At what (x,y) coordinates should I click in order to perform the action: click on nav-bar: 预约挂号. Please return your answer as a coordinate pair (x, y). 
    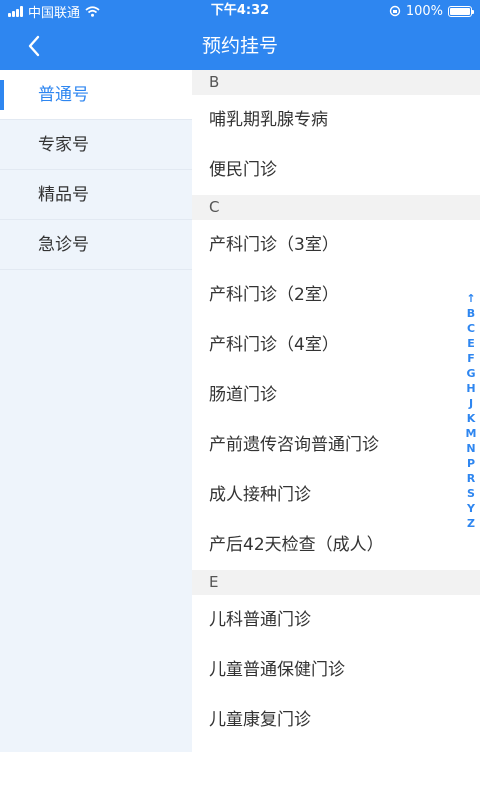
    Looking at the image, I should click on (240, 46).